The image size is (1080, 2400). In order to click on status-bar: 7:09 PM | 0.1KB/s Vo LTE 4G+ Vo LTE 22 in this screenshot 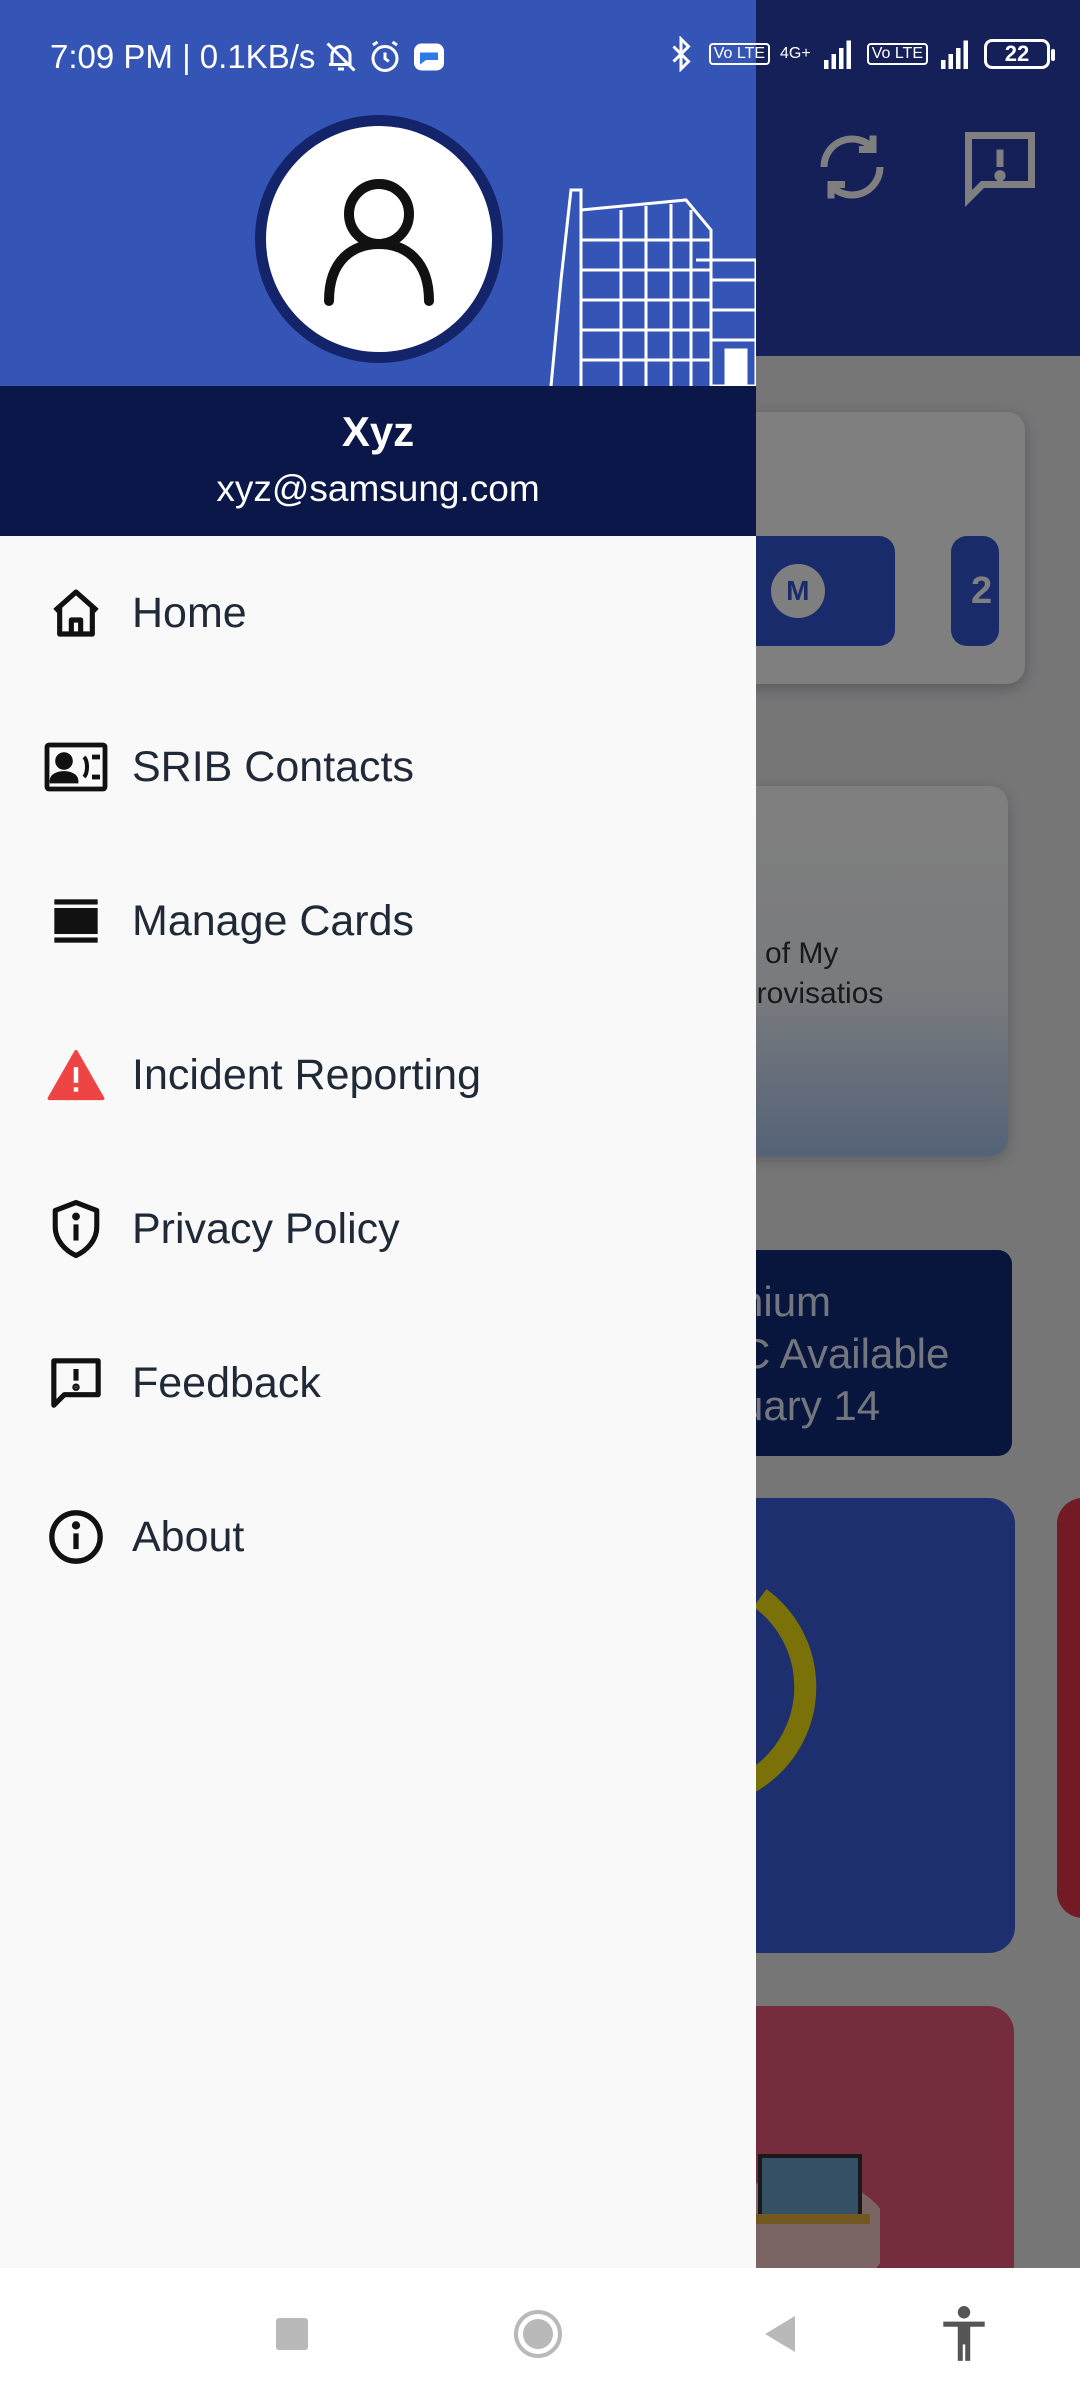, I will do `click(540, 59)`.